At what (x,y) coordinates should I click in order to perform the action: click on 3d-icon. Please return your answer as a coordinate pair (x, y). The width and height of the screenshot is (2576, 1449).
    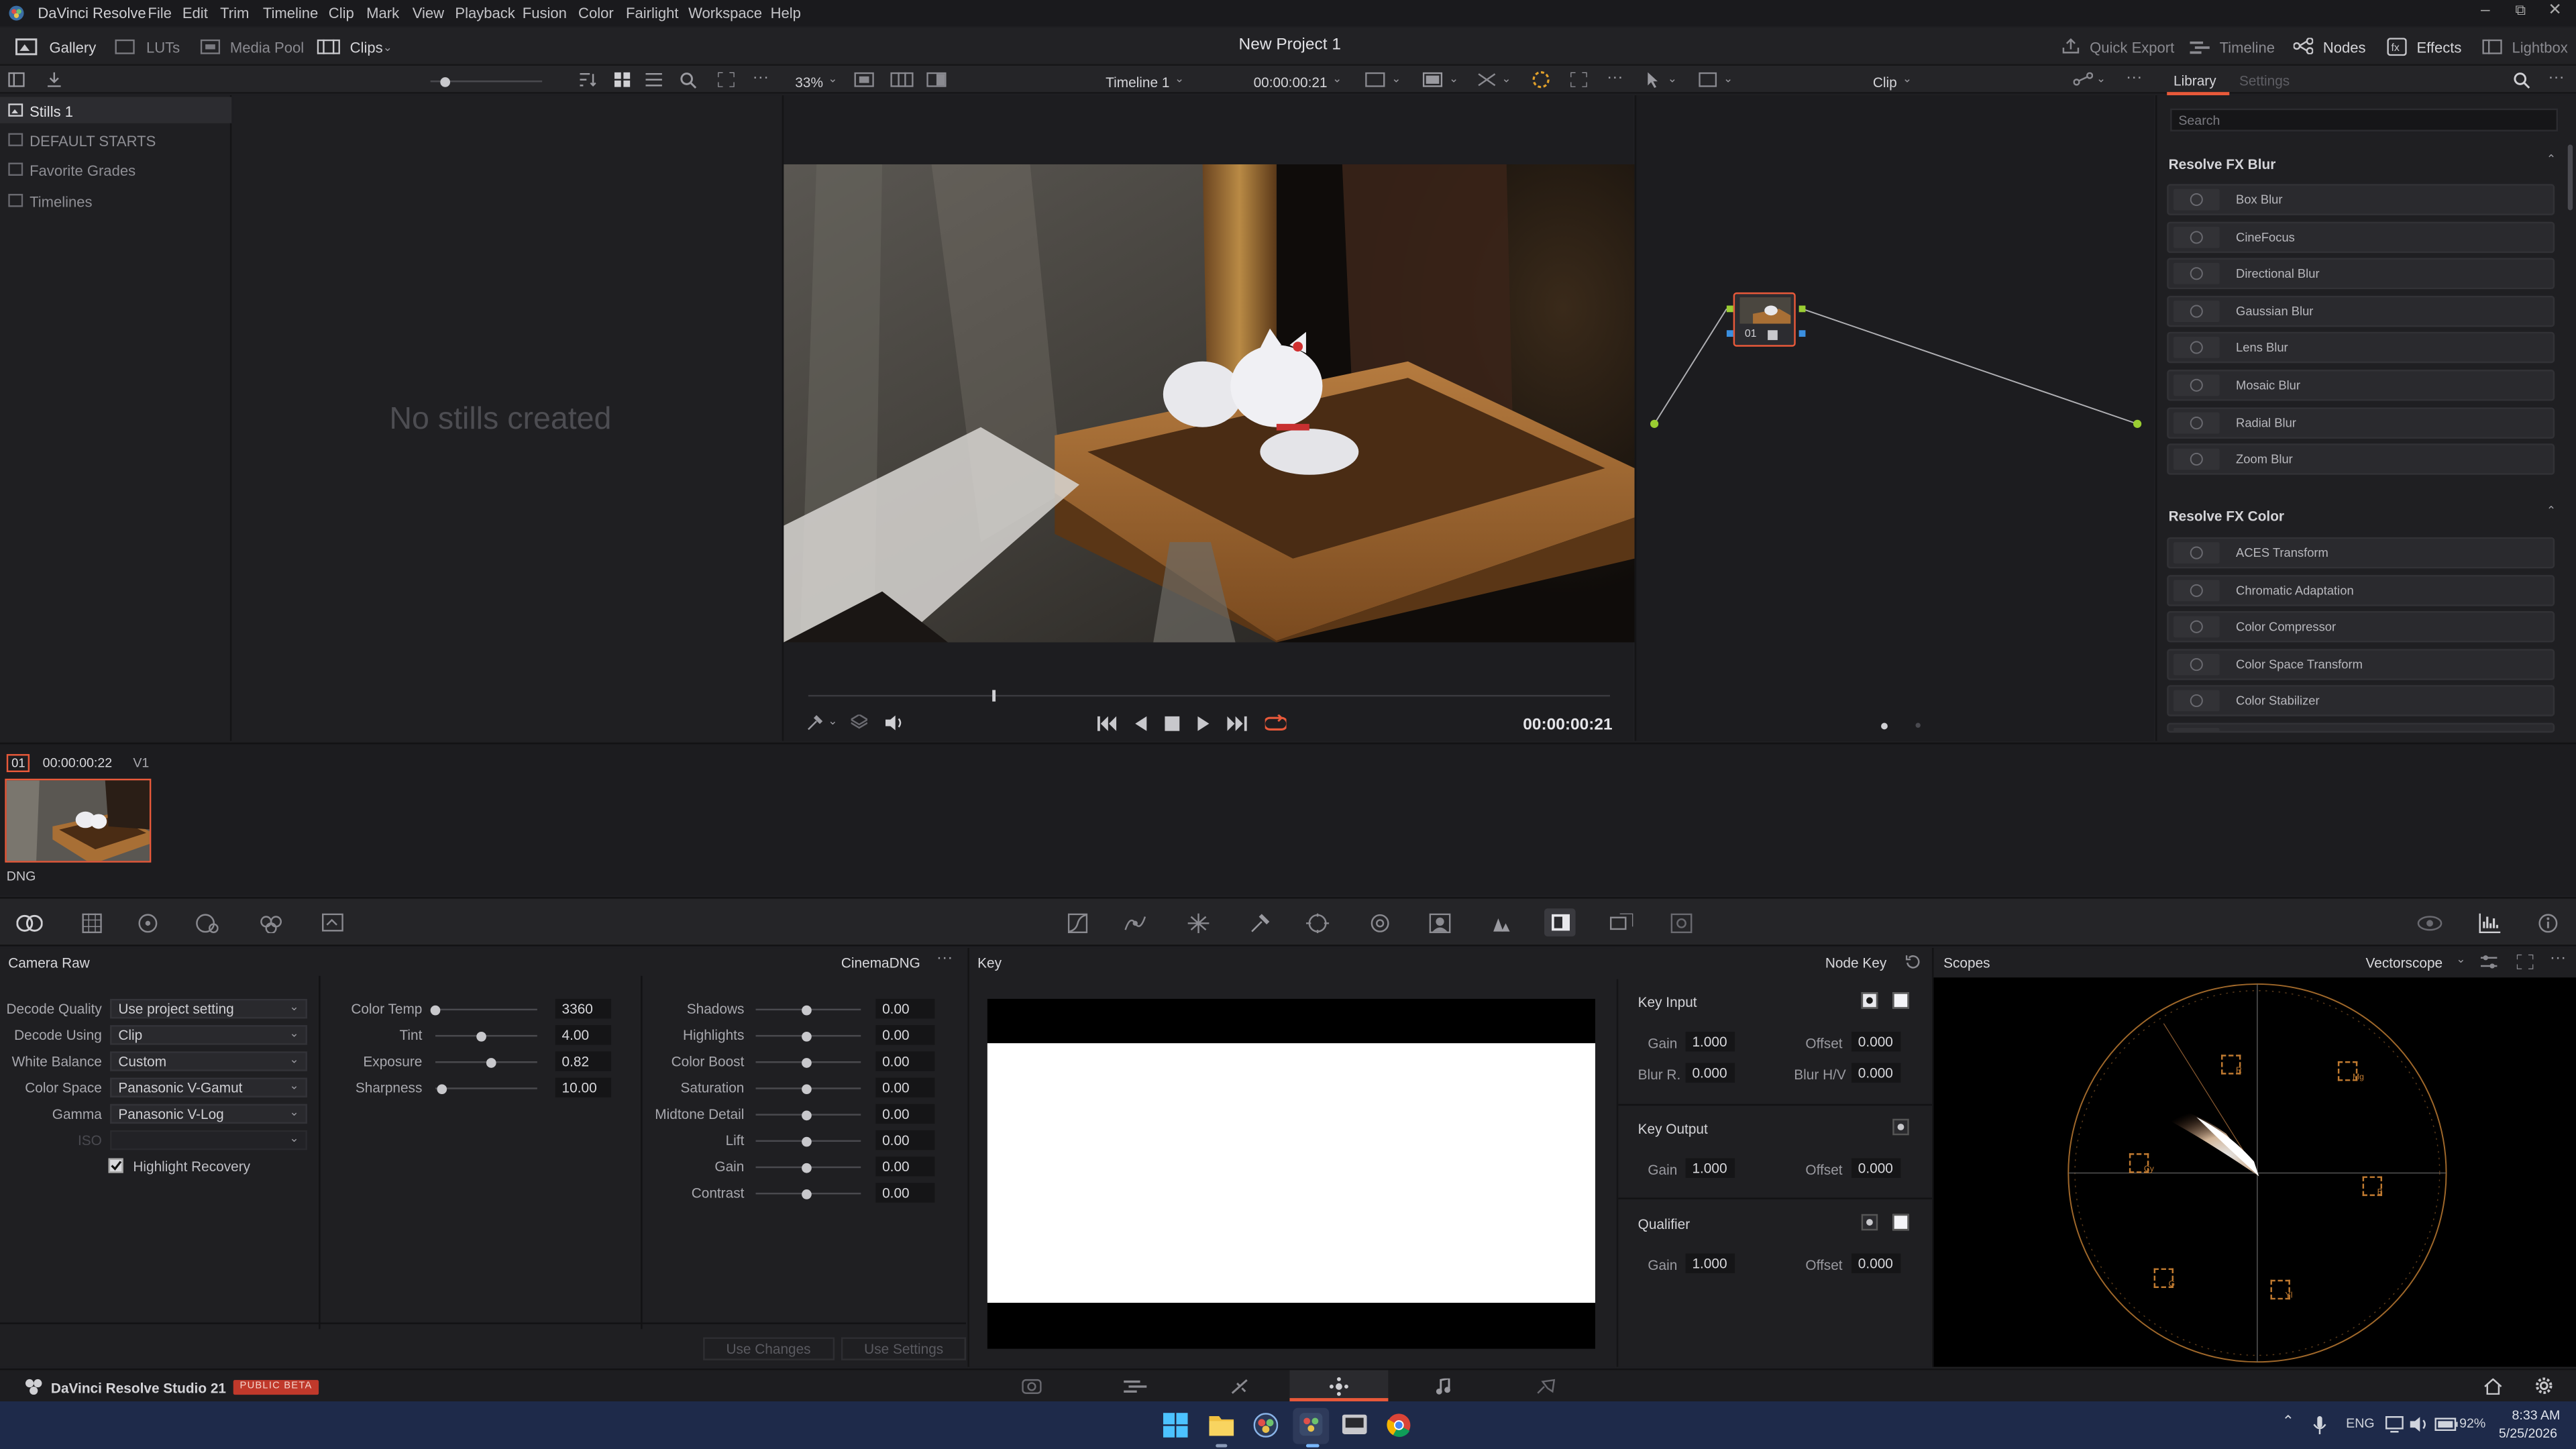
    Looking at the image, I should click on (1681, 923).